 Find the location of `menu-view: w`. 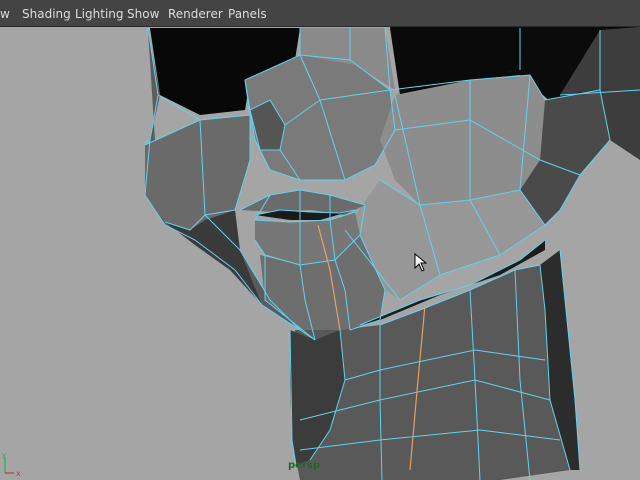

menu-view: w is located at coordinates (5, 14).